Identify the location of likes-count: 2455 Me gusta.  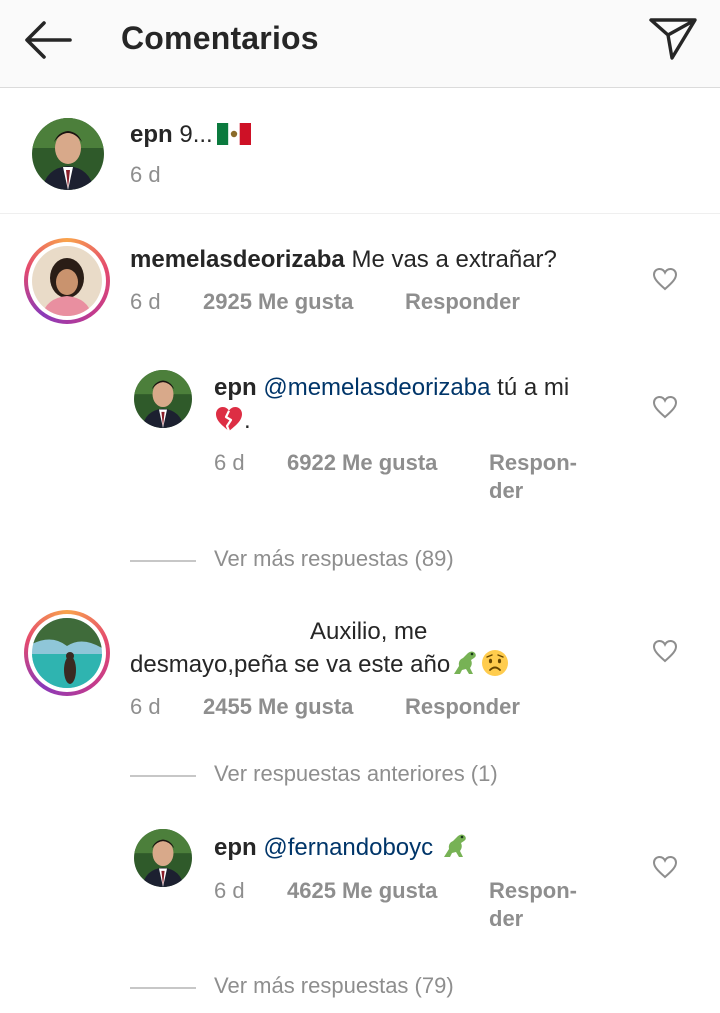
(278, 707).